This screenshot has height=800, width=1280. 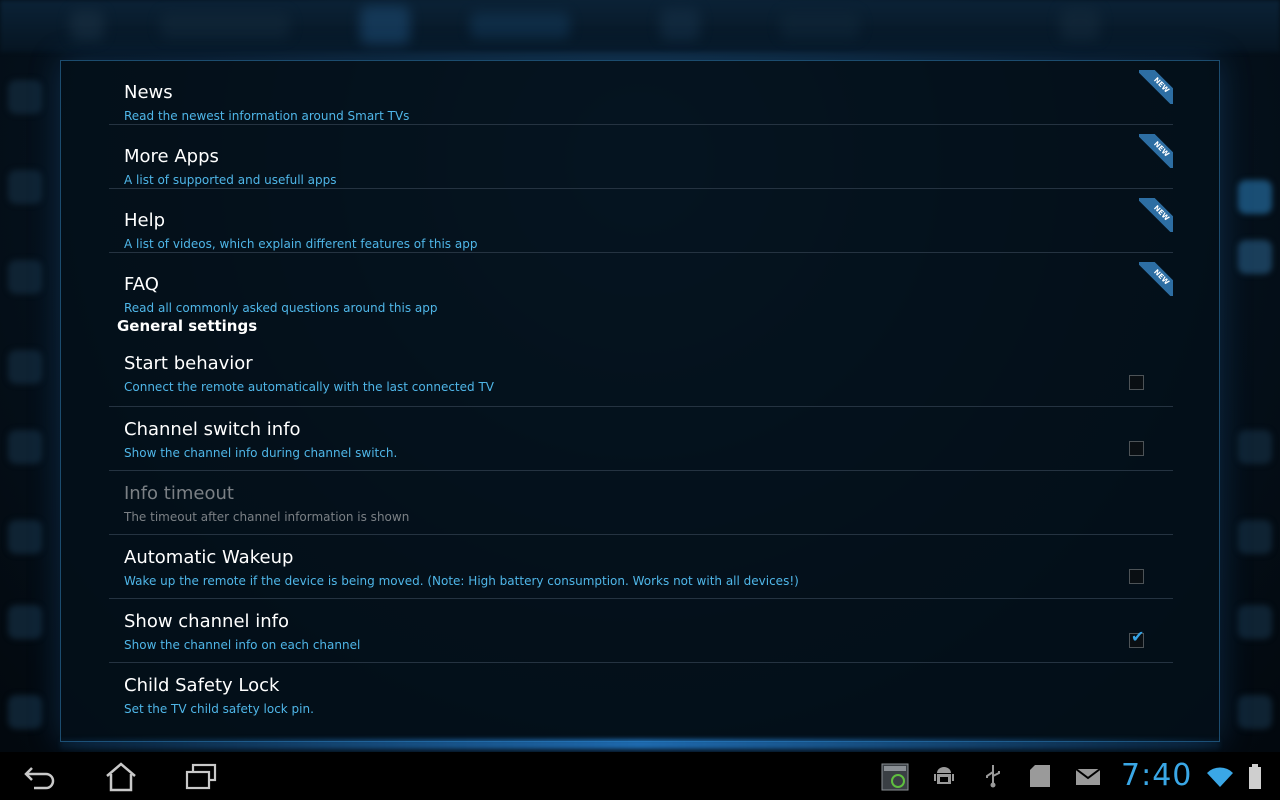 I want to click on background-sidebar-left, so click(x=30, y=405).